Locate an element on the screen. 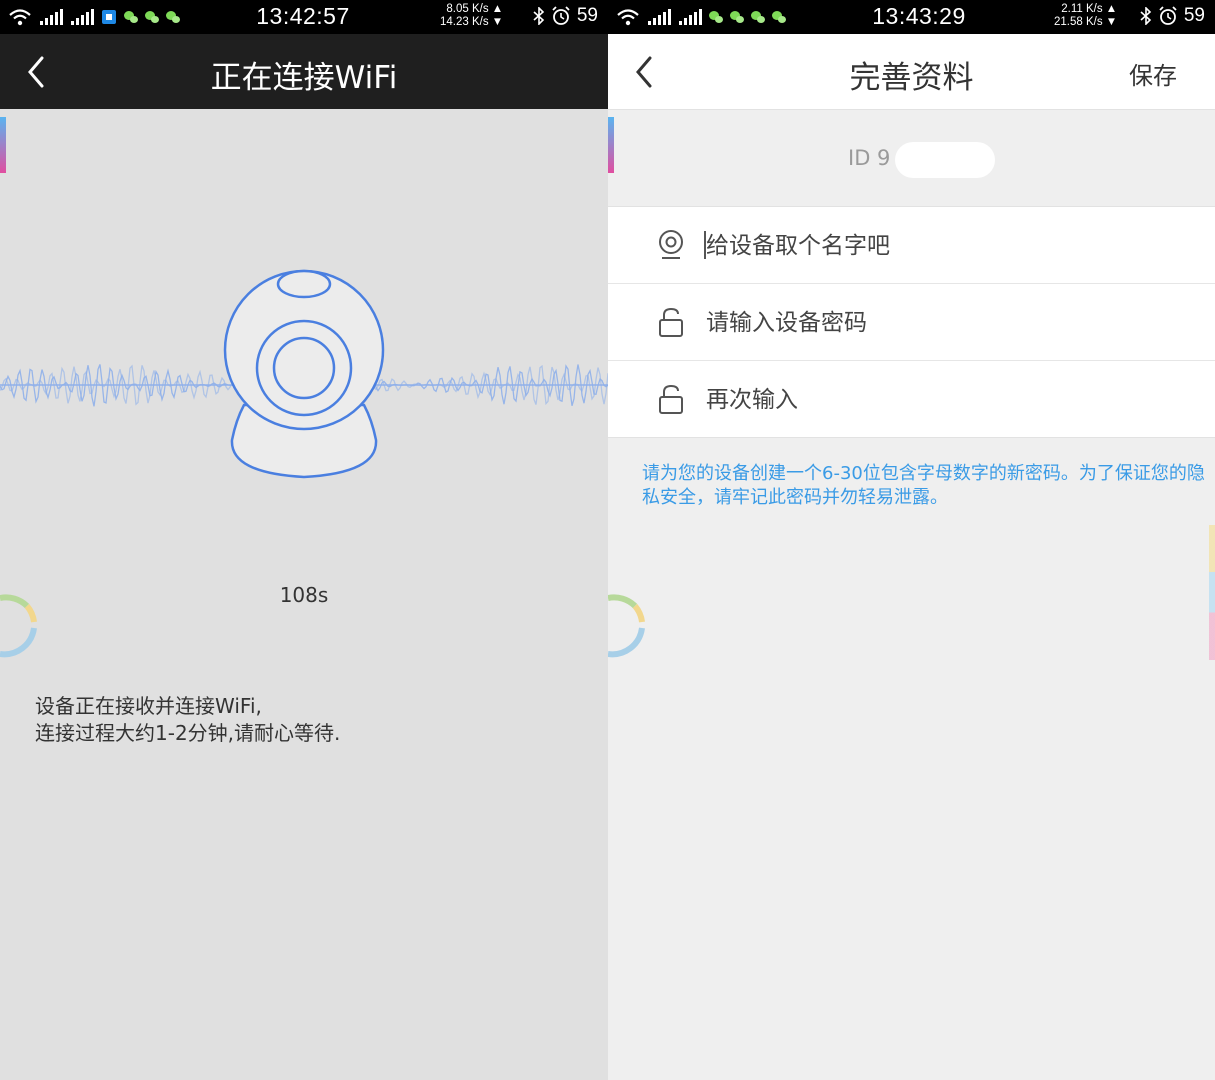 Image resolution: width=1215 pixels, height=1080 pixels. camera-illustration is located at coordinates (304, 375).